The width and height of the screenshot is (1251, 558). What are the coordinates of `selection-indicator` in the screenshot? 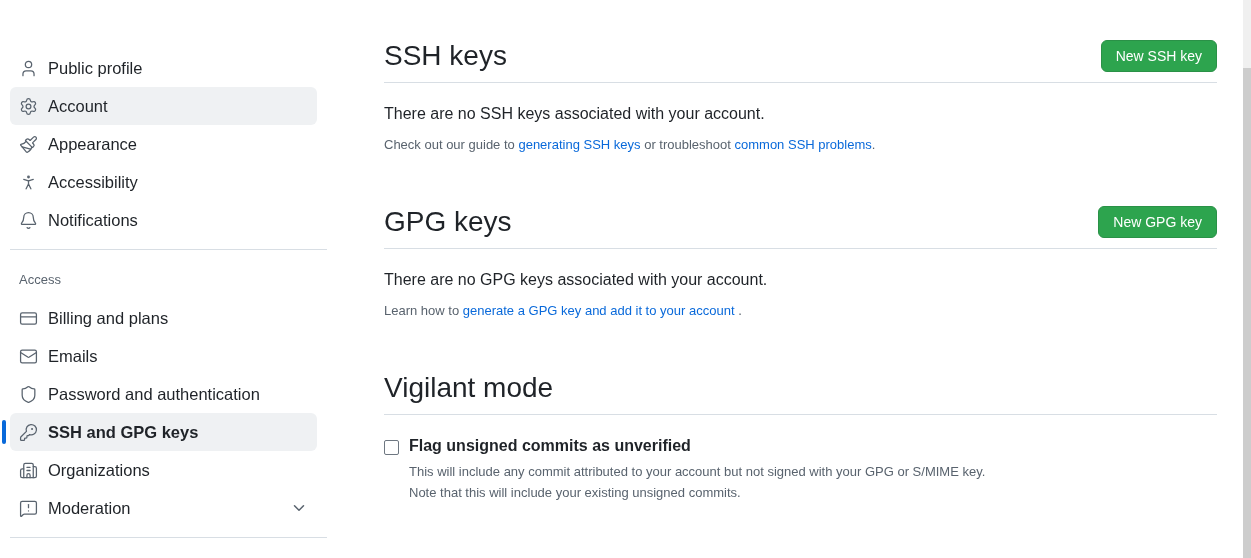 It's located at (4, 432).